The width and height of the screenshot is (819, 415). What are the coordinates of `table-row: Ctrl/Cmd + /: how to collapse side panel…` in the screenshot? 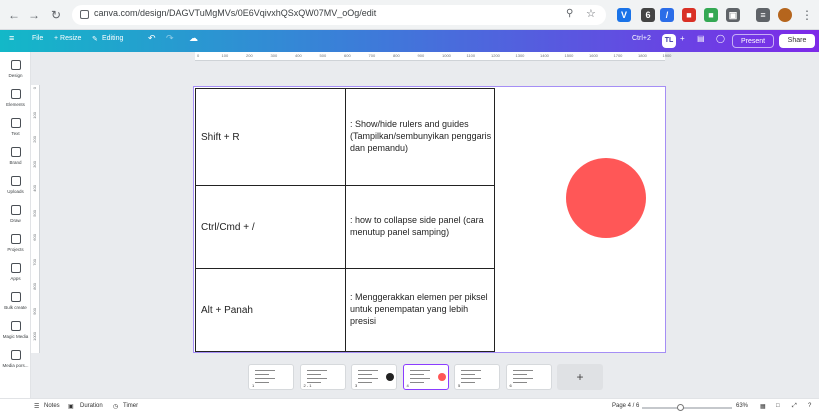 It's located at (345, 227).